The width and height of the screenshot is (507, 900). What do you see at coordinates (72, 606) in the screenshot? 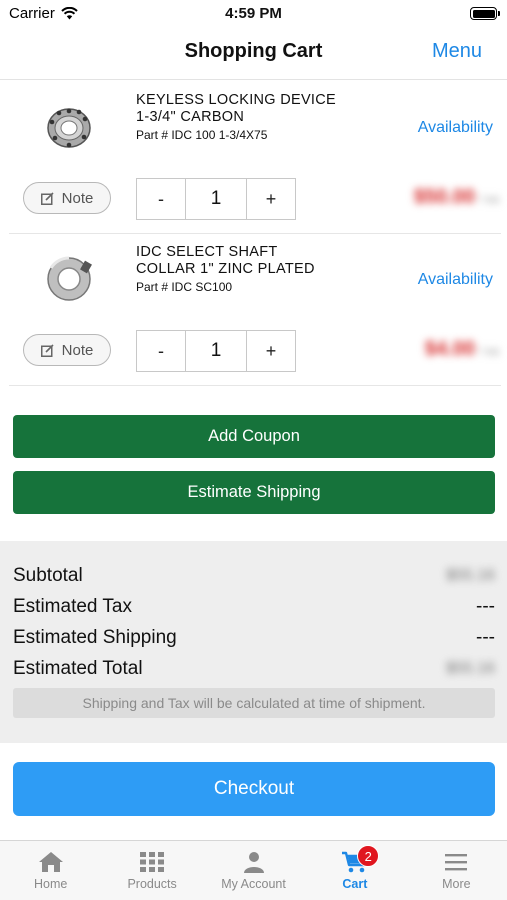
I see `tax-label: Estimated Tax` at bounding box center [72, 606].